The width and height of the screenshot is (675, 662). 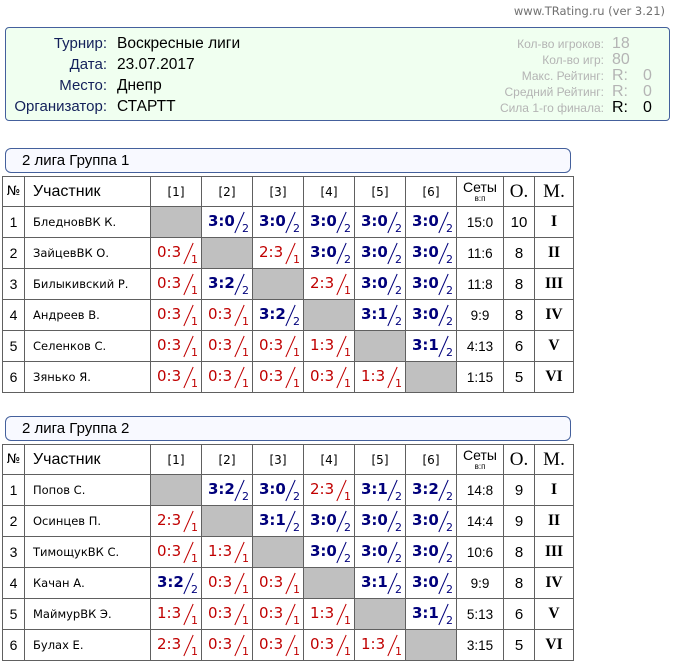 I want to click on table-row: 2 ЗайцевВК О. 0:3 1 2:3 1 3:0 2 3:0 2 3:0 2 11:6 8 II, so click(x=288, y=253).